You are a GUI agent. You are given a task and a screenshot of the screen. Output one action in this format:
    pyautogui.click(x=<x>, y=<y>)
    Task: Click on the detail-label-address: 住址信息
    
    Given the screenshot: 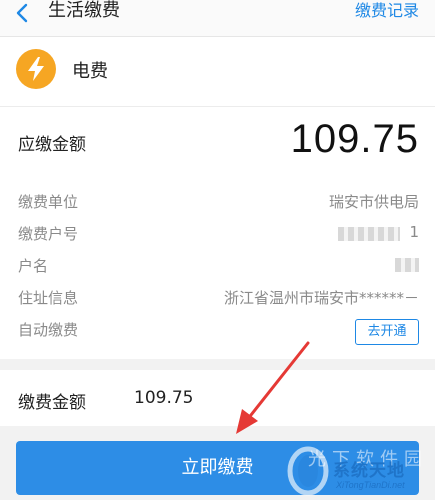 What is the action you would take?
    pyautogui.click(x=48, y=298)
    